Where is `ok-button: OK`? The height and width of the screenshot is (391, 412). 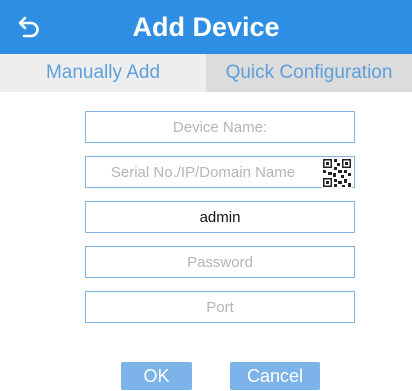
ok-button: OK is located at coordinates (156, 376).